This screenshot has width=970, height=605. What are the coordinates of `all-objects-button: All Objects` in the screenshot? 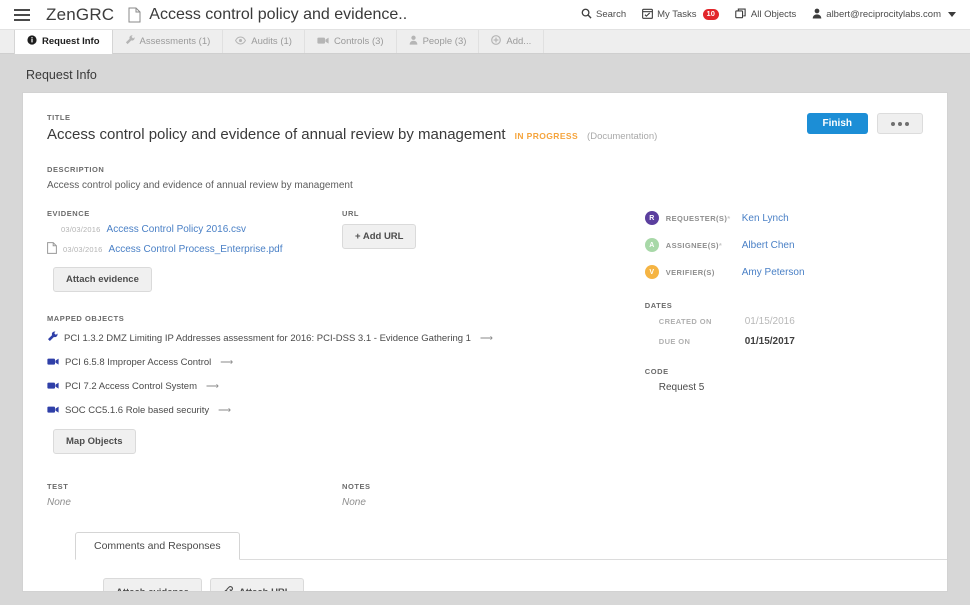 It's located at (765, 15).